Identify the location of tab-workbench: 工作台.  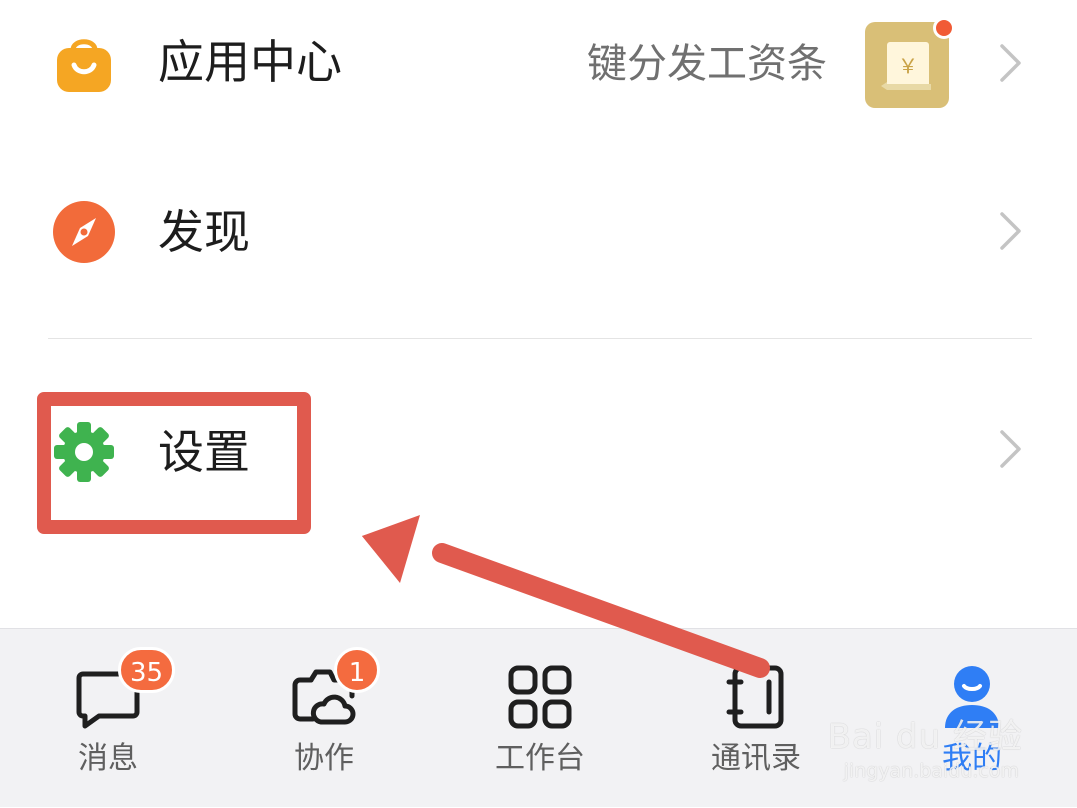
(540, 718).